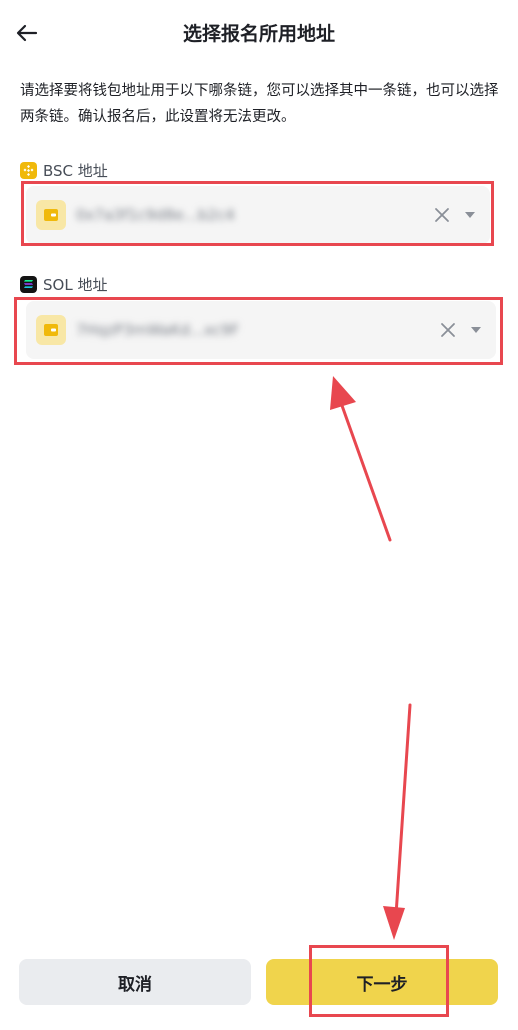 This screenshot has height=1030, width=518. What do you see at coordinates (382, 982) in the screenshot?
I see `next-step-button: 下一步` at bounding box center [382, 982].